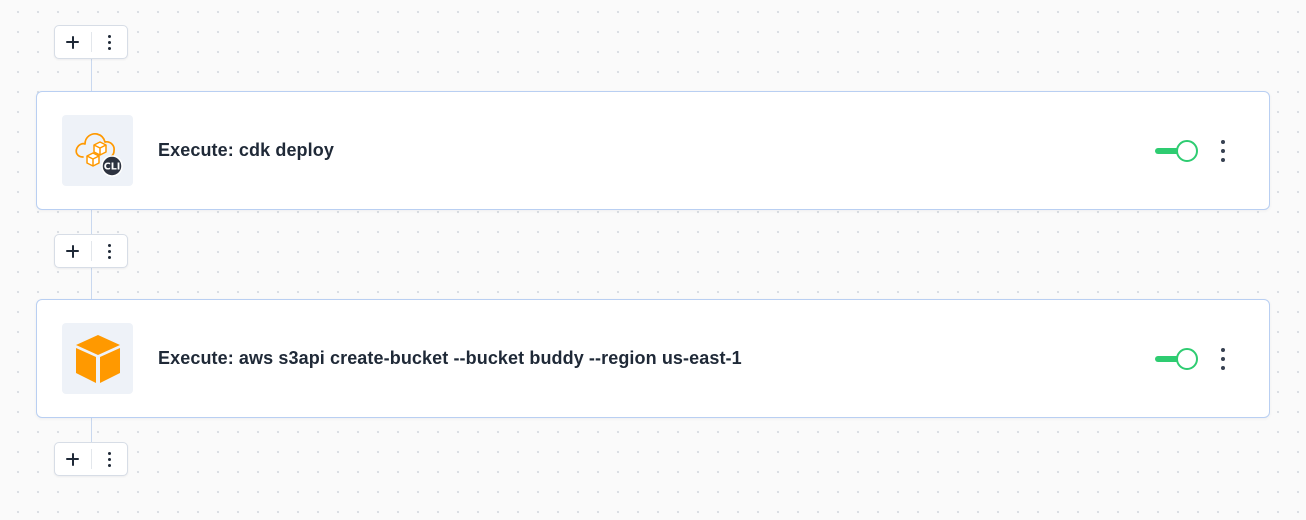  Describe the element at coordinates (246, 150) in the screenshot. I see `step-title: Execute: cdk deploy` at that location.